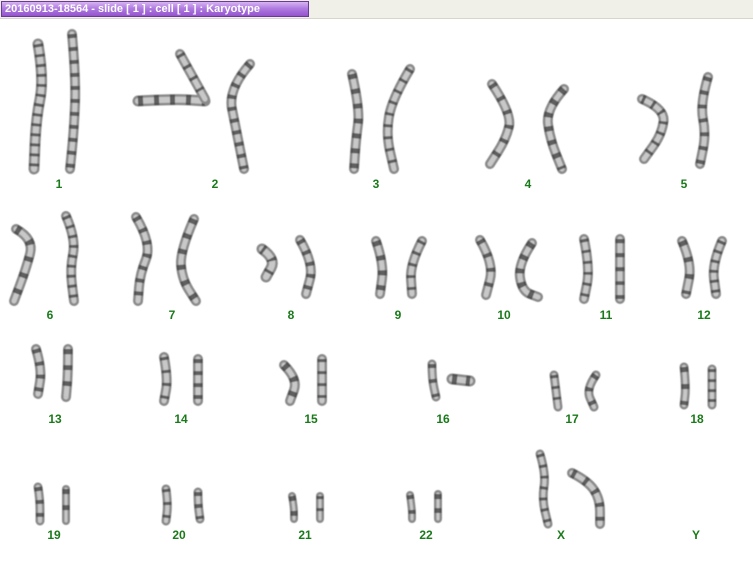 Image resolution: width=753 pixels, height=579 pixels. What do you see at coordinates (684, 386) in the screenshot?
I see `chromosome-chr-18-a` at bounding box center [684, 386].